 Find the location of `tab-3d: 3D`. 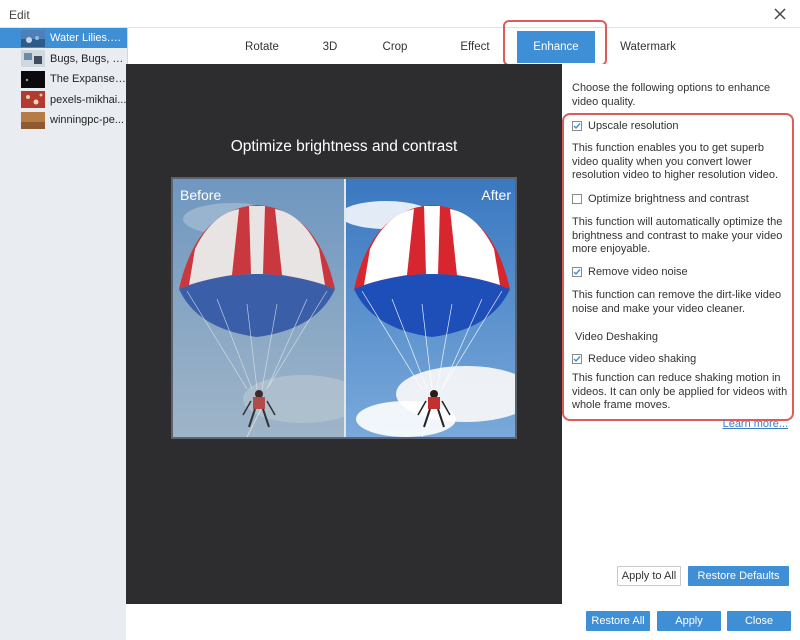

tab-3d: 3D is located at coordinates (330, 47).